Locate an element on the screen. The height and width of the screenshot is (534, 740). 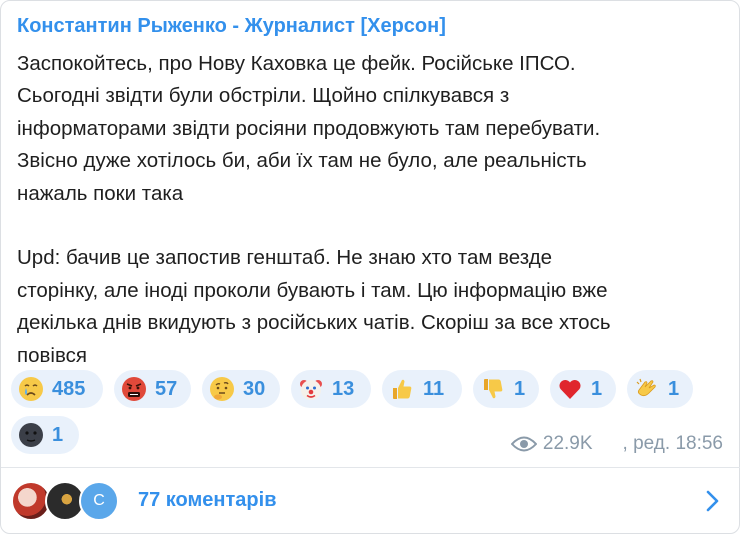
post-text-line: повівся is located at coordinates (52, 355).